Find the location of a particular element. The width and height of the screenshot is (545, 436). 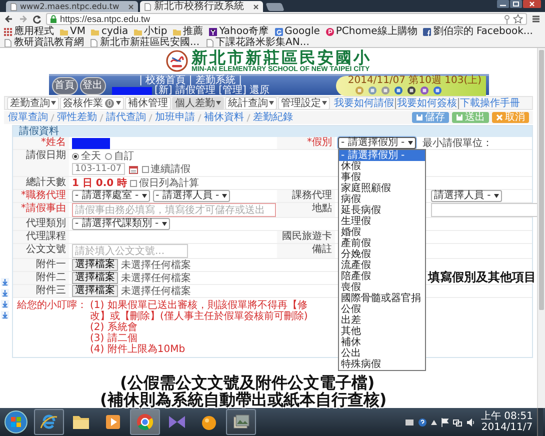

dropdown-option: 公假 is located at coordinates (382, 309).